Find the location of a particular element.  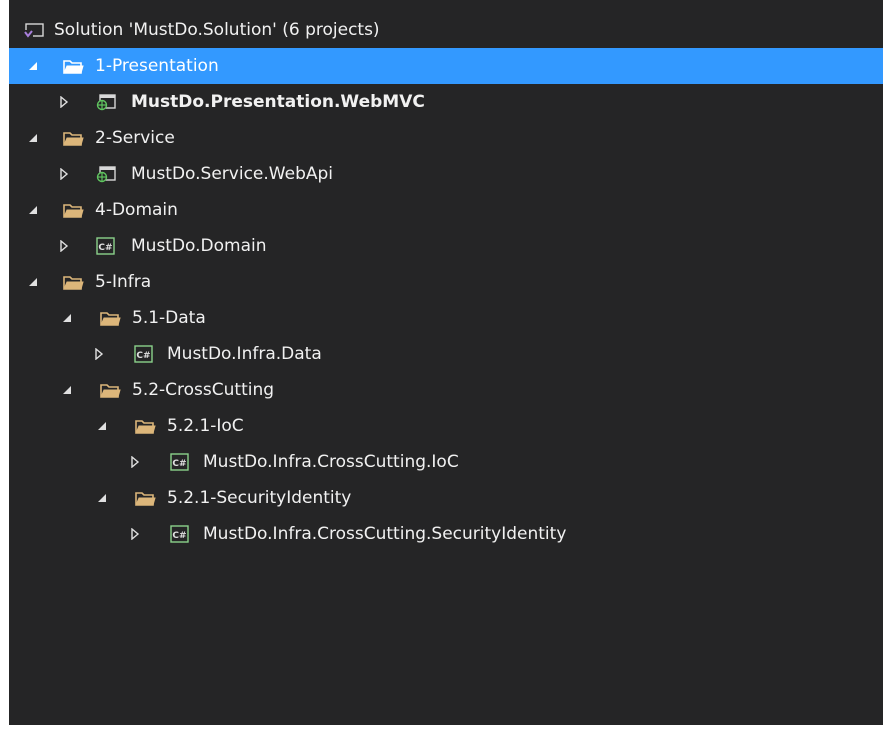

bottom-border is located at coordinates (446, 730).